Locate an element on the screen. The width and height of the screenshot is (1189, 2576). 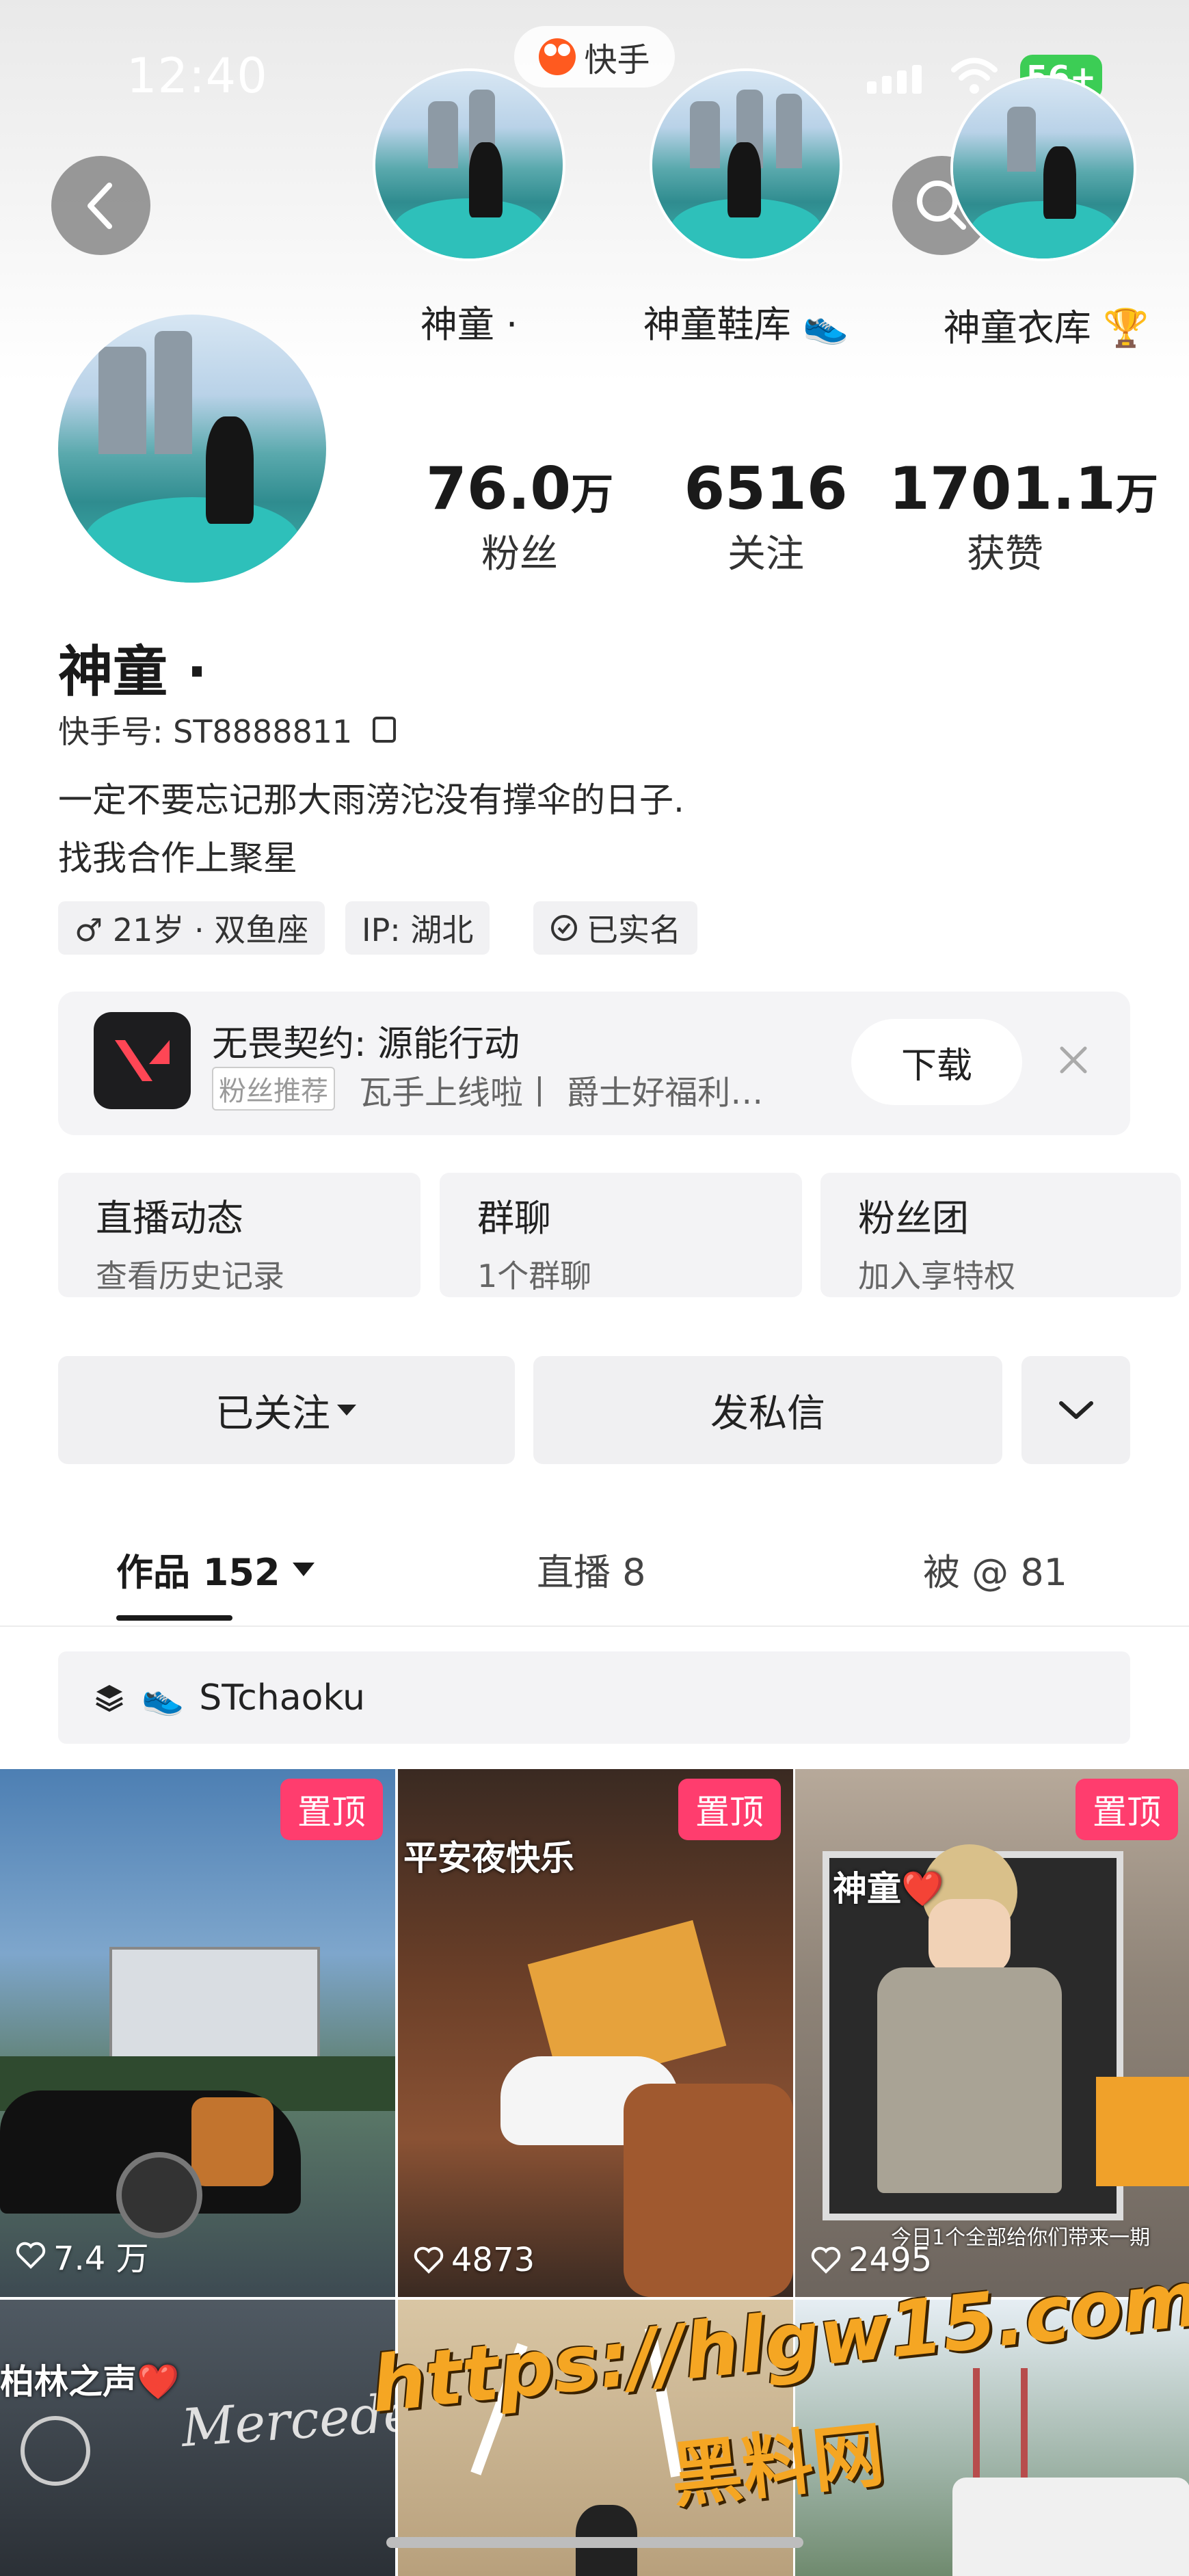
bio-line: 一定不要忘记那大雨滂沱没有撑伞的日子. is located at coordinates (371, 800).